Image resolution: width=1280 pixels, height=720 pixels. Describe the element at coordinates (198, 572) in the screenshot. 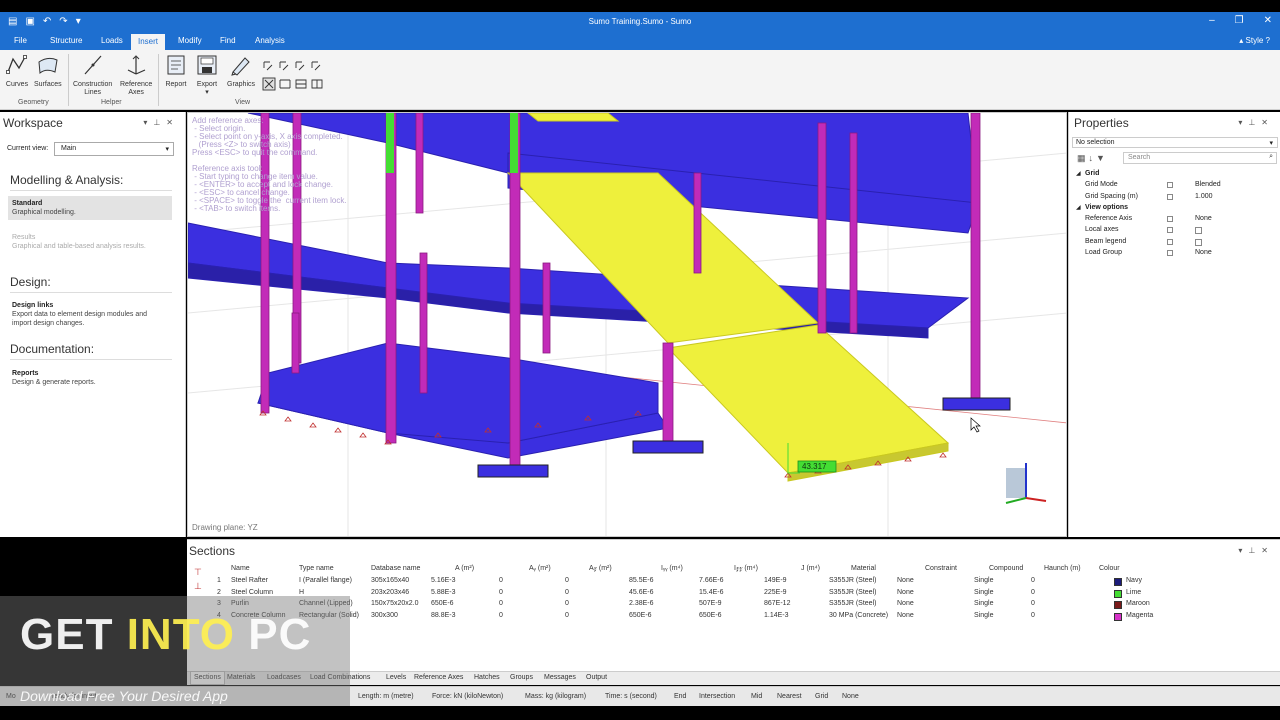

I see `add-section-icon: ⊤` at that location.